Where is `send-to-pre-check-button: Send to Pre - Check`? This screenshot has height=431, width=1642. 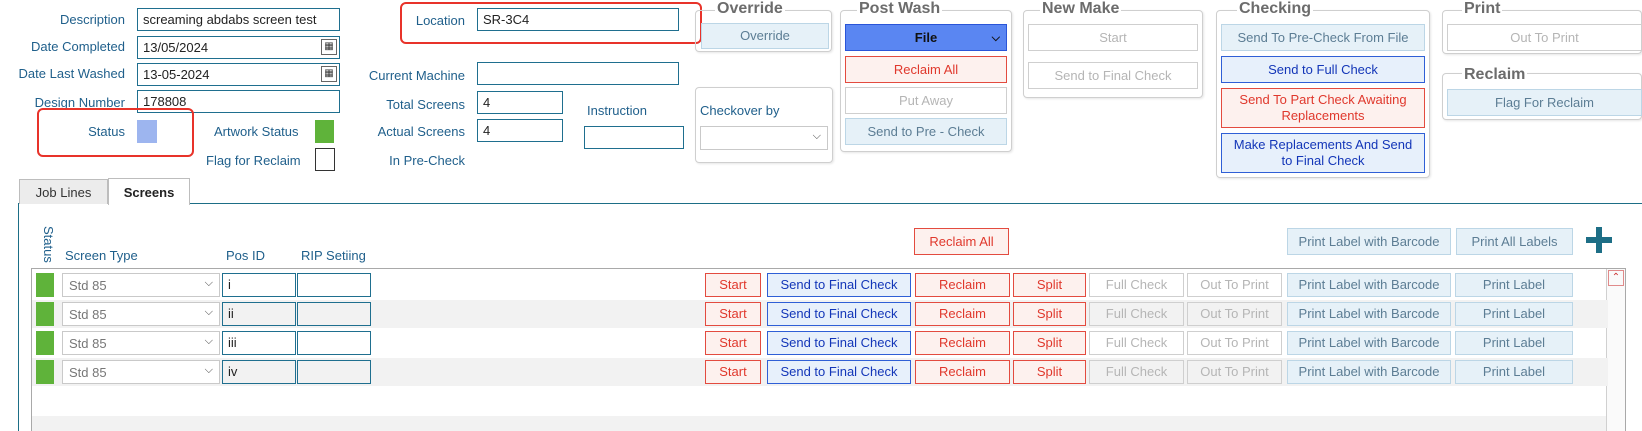 send-to-pre-check-button: Send to Pre - Check is located at coordinates (926, 131).